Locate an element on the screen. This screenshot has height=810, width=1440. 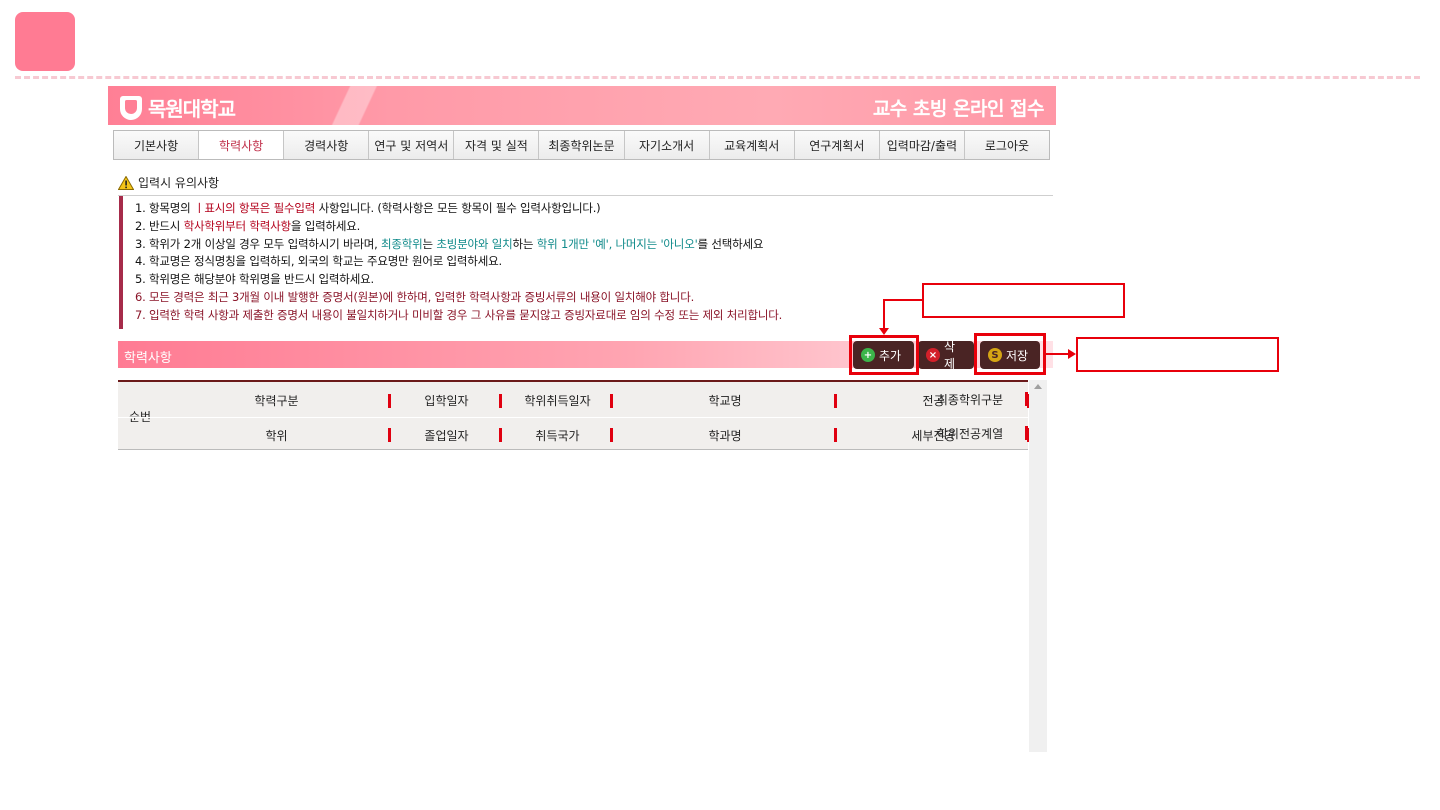
notice-title: 입력시 유의사항 is located at coordinates (179, 183).